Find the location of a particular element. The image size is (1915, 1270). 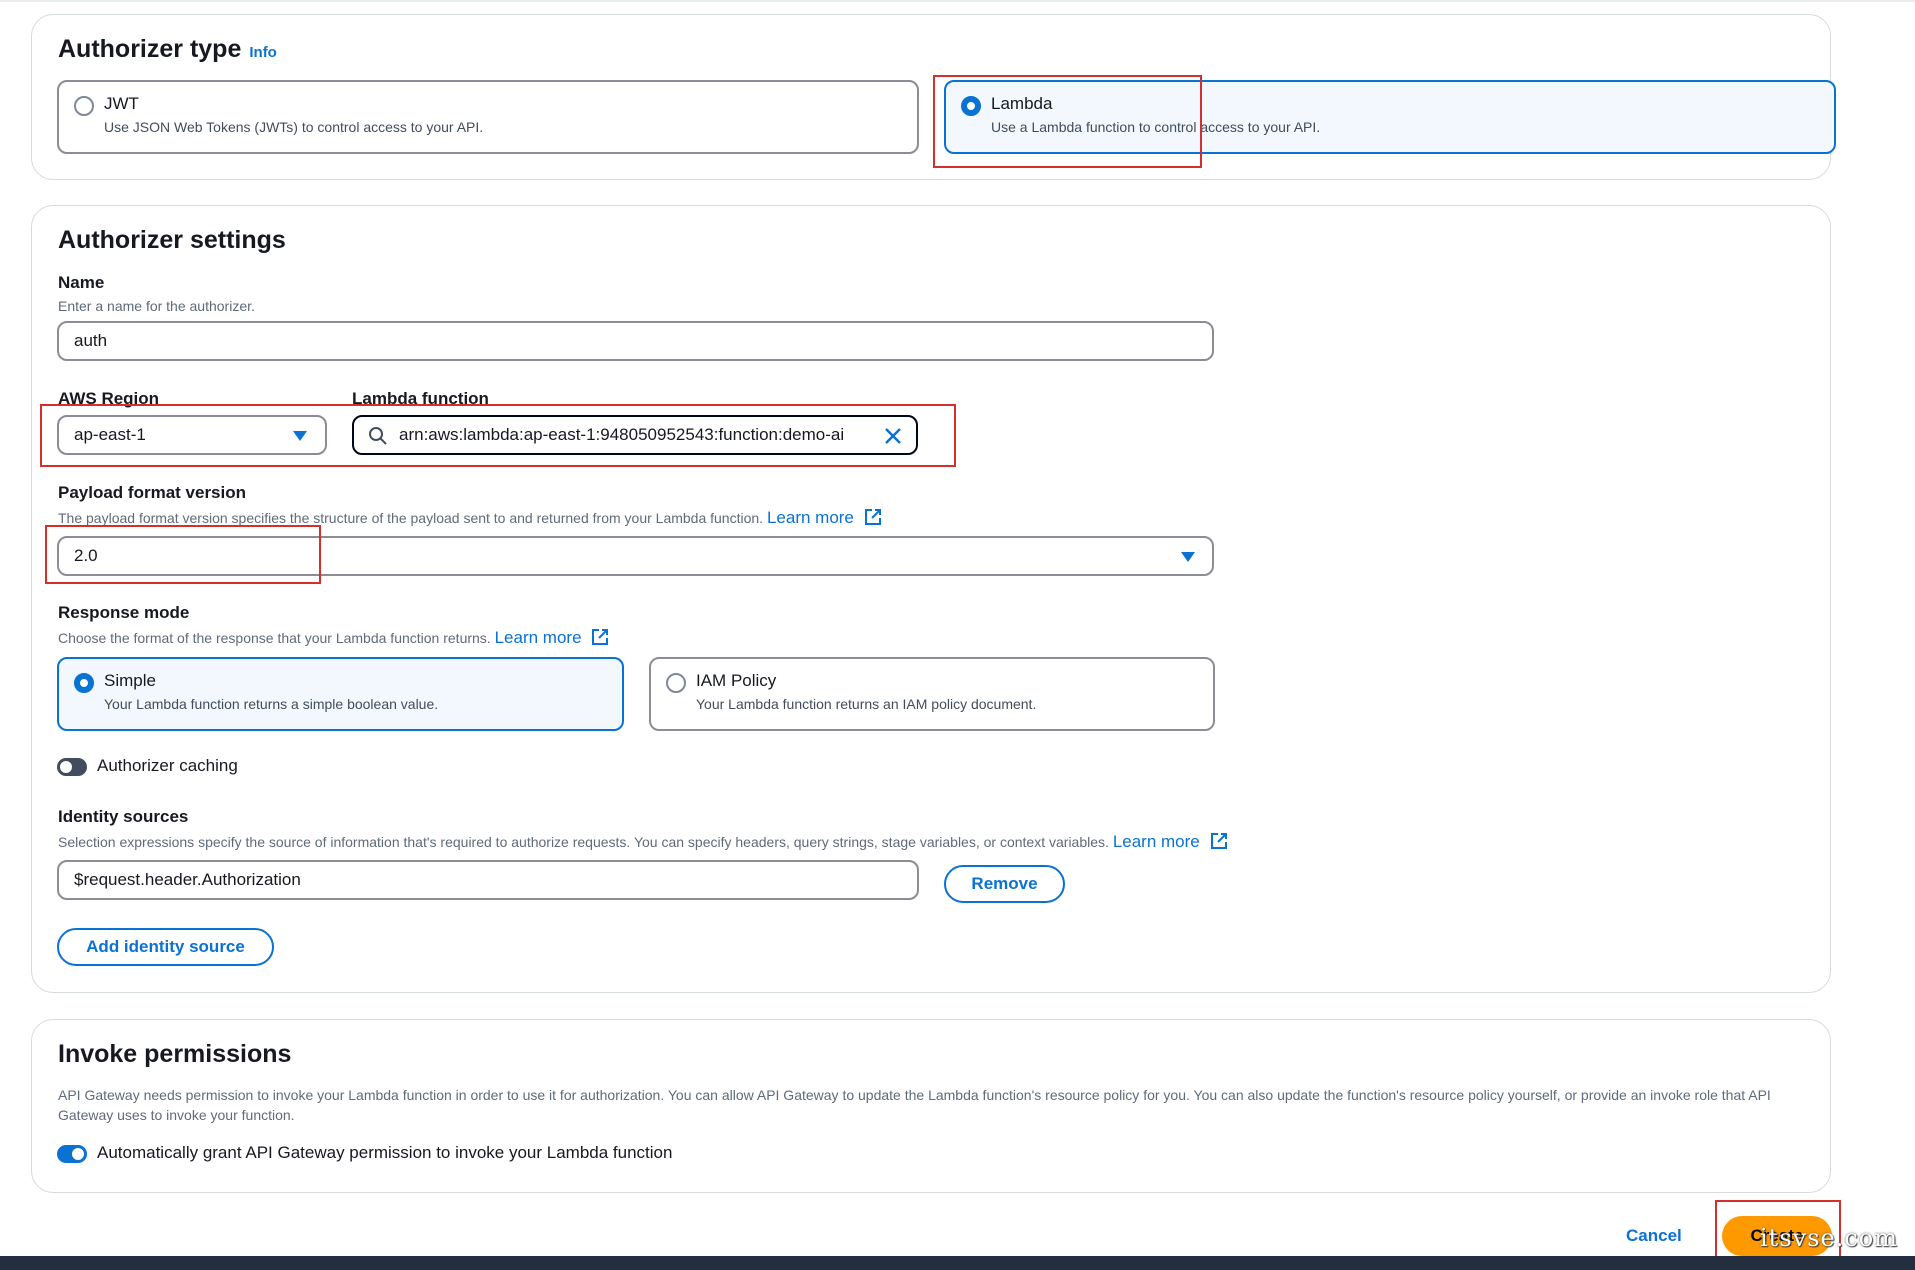

simple-title: Simple is located at coordinates (130, 680).